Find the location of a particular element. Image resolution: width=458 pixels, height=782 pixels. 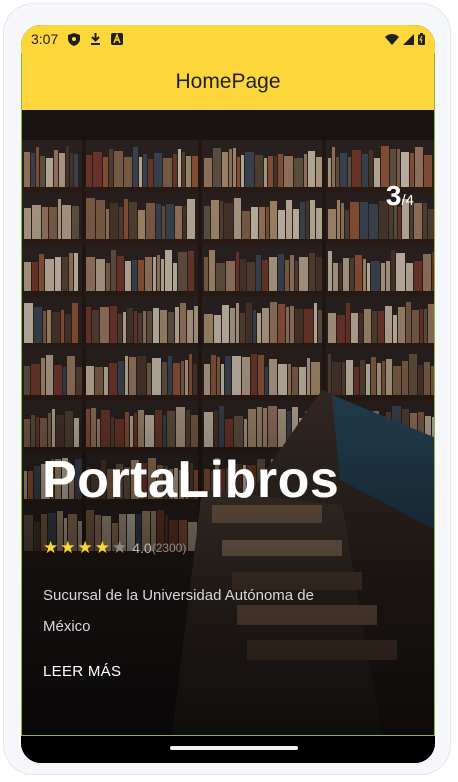

app-bar: HomePage is located at coordinates (228, 81).